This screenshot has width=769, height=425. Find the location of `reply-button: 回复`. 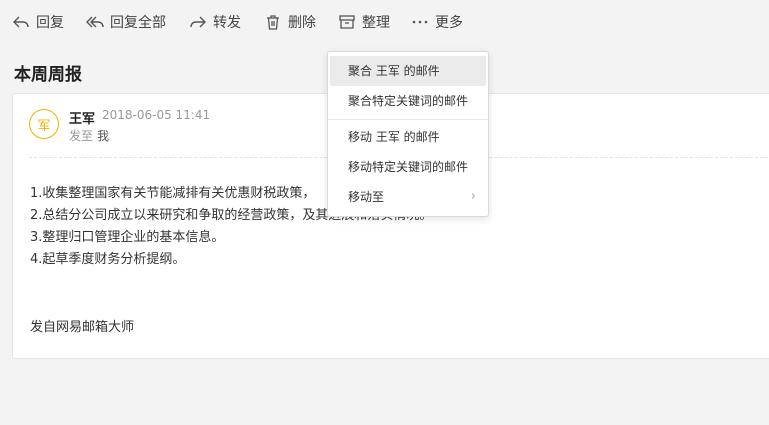

reply-button: 回复 is located at coordinates (38, 22).